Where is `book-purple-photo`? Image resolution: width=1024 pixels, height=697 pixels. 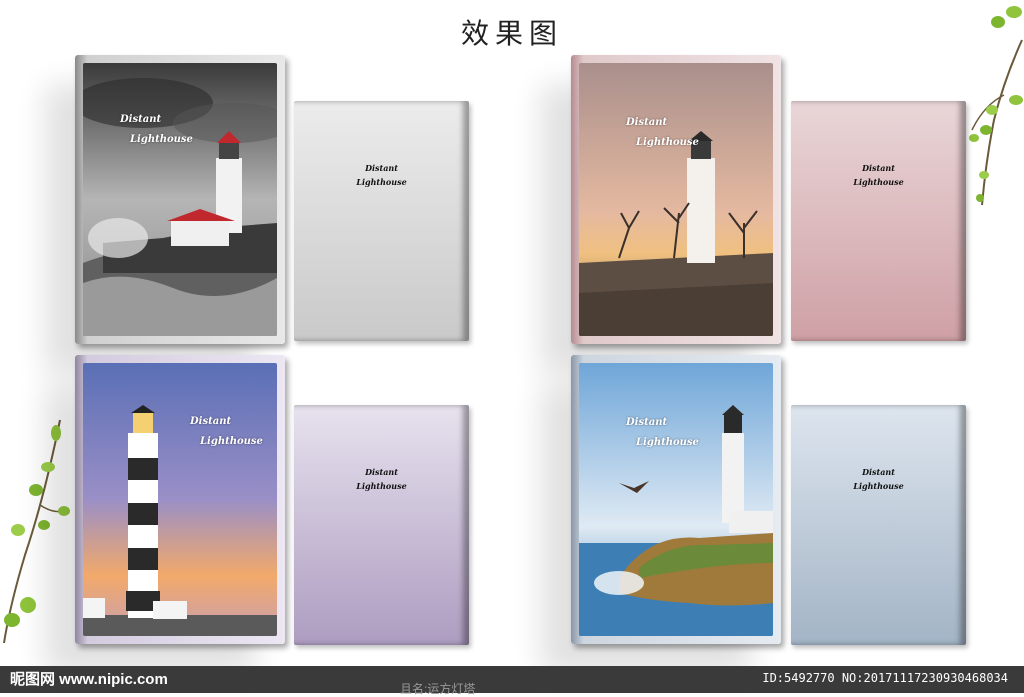 book-purple-photo is located at coordinates (180, 499).